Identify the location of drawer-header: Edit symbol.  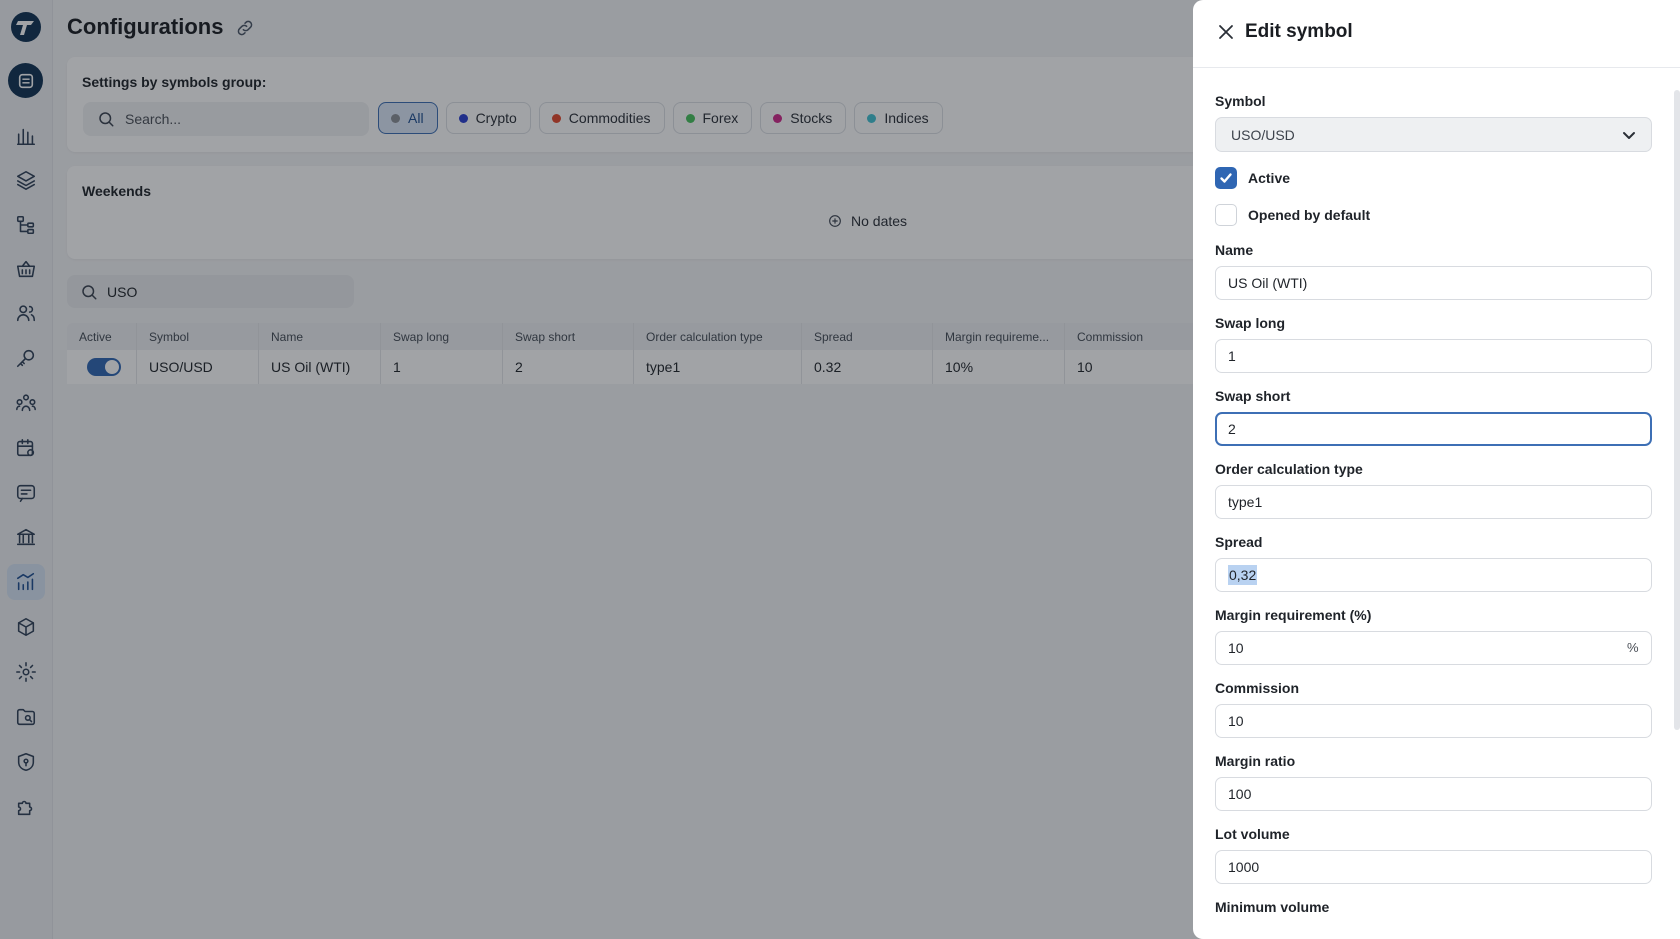
(1436, 34).